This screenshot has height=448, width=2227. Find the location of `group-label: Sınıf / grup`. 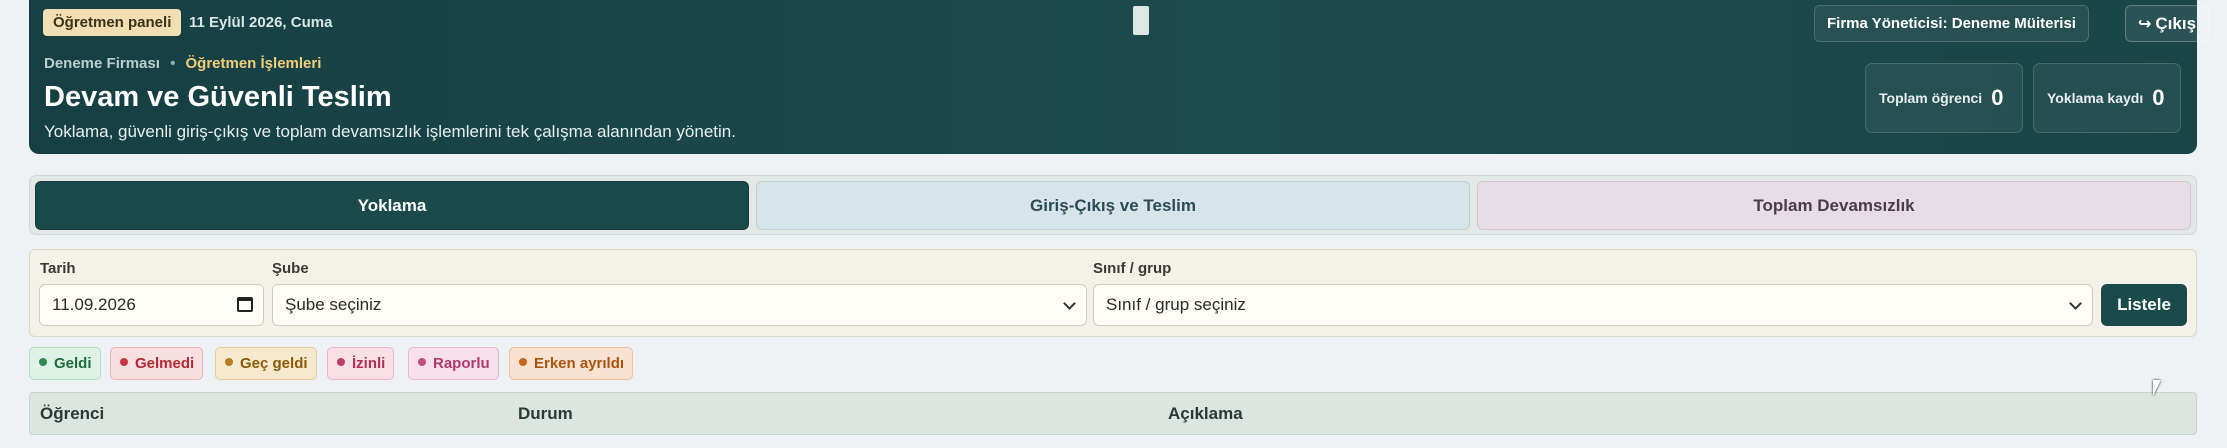

group-label: Sınıf / grup is located at coordinates (1132, 268).